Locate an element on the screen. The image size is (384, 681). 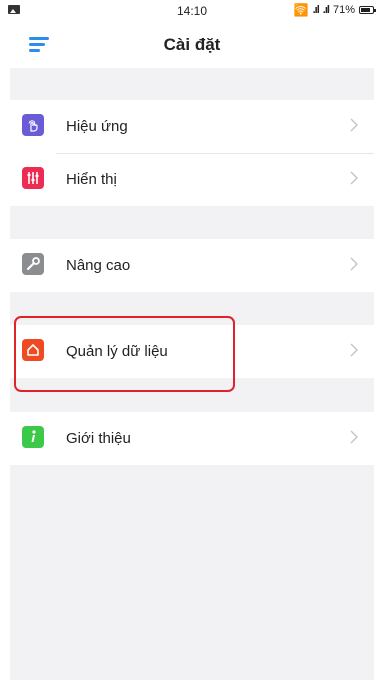
settings-item-about: Giới thiệu is located at coordinates (192, 438).